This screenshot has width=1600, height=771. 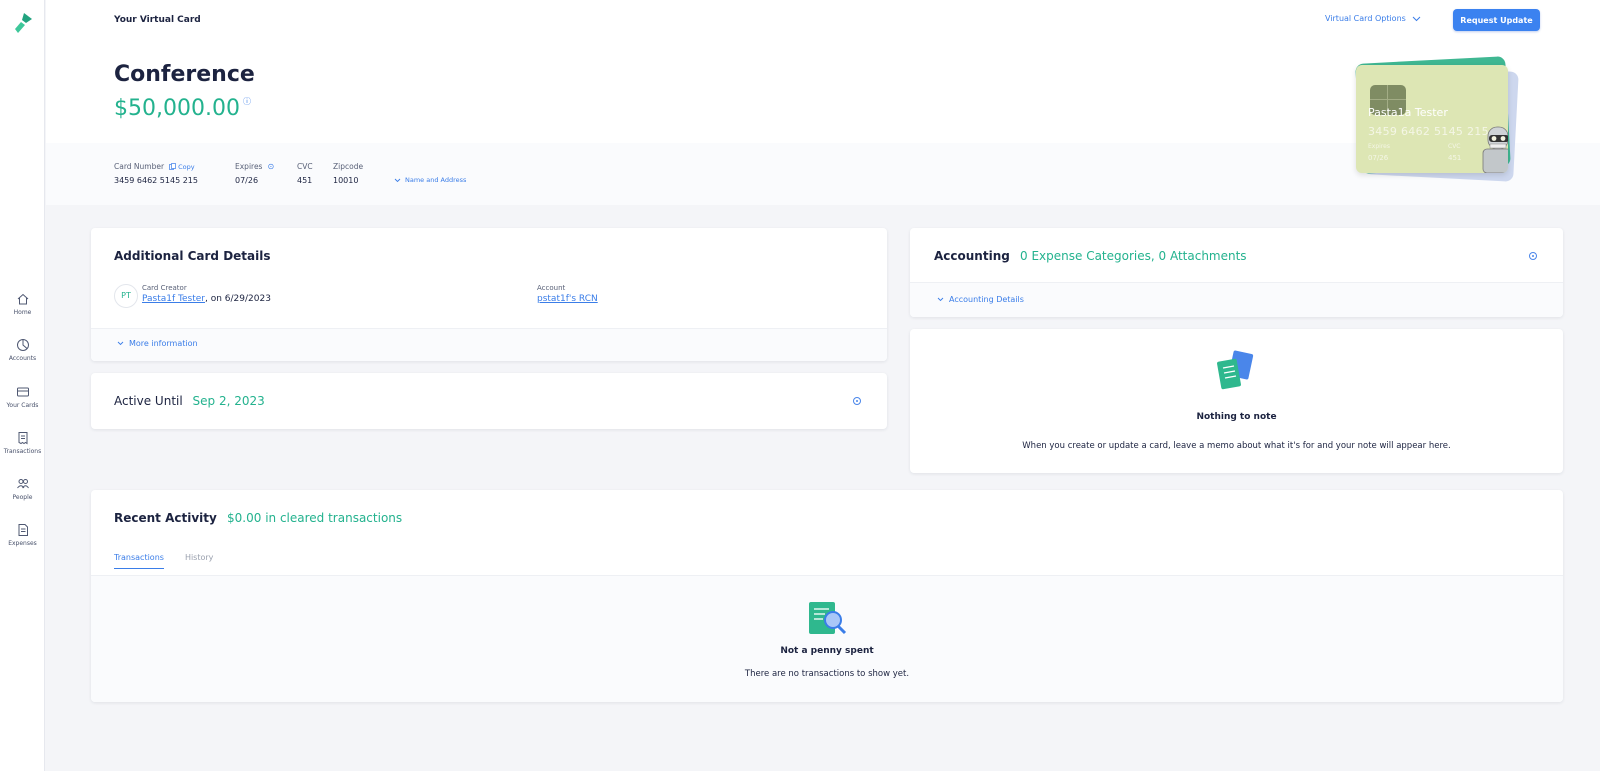 What do you see at coordinates (254, 173) in the screenshot?
I see `expires-field: Expires ⊙ 07/26` at bounding box center [254, 173].